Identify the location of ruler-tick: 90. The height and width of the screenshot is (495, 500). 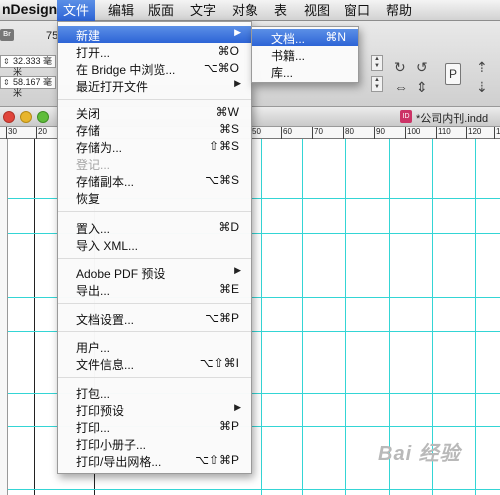
(379, 133).